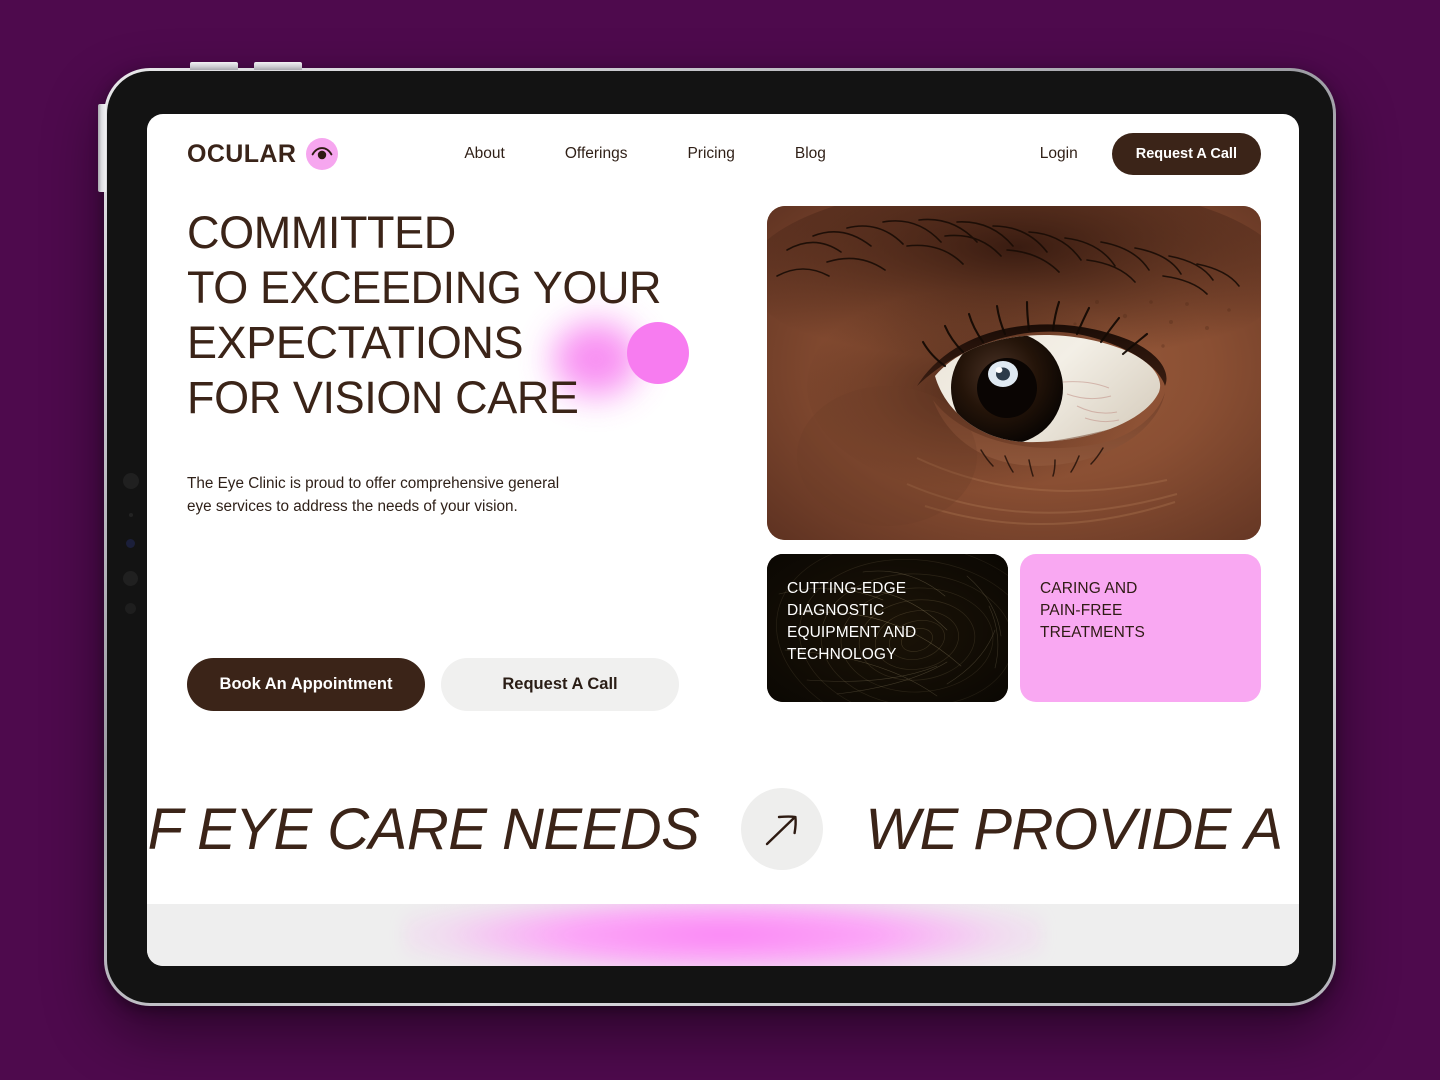 The height and width of the screenshot is (1080, 1440). What do you see at coordinates (321, 232) in the screenshot?
I see `headline-line-1: COMMITTED` at bounding box center [321, 232].